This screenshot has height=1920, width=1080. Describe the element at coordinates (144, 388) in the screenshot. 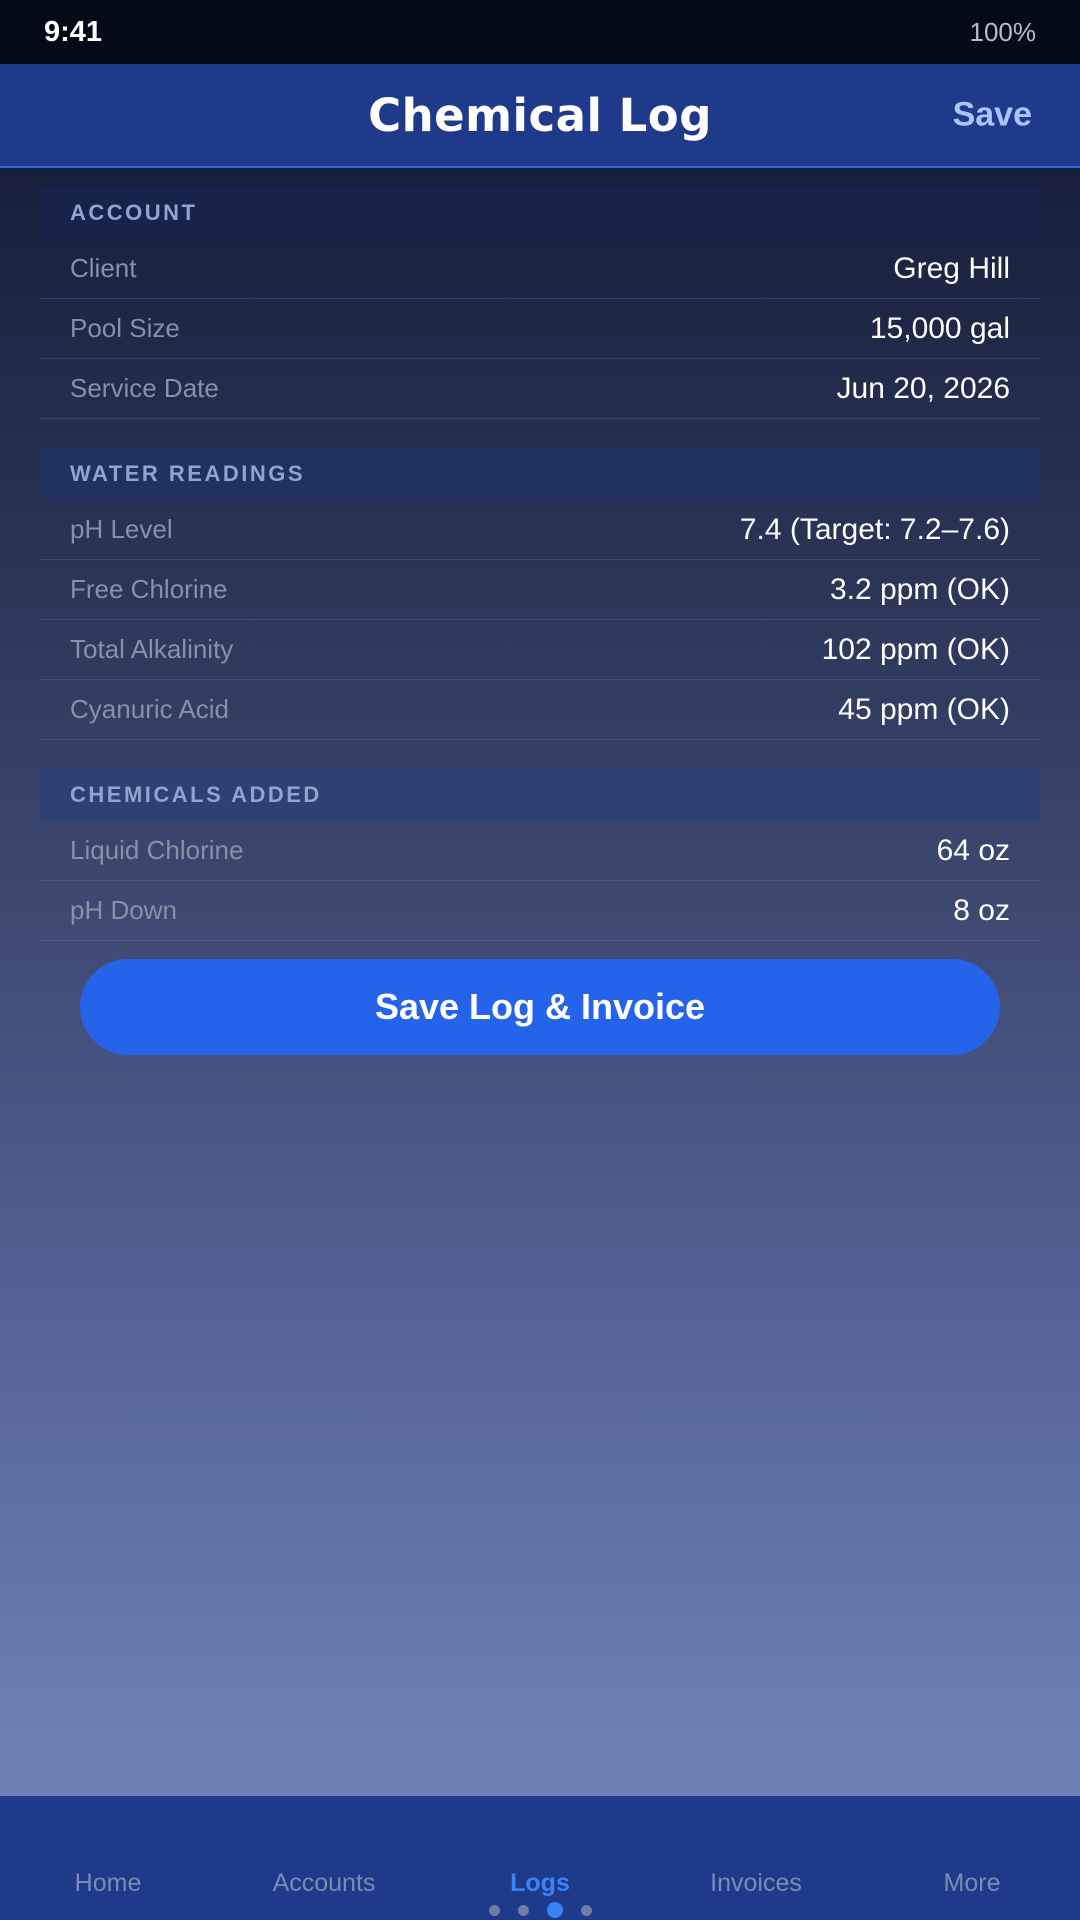

I see `row-label: Service Date` at that location.